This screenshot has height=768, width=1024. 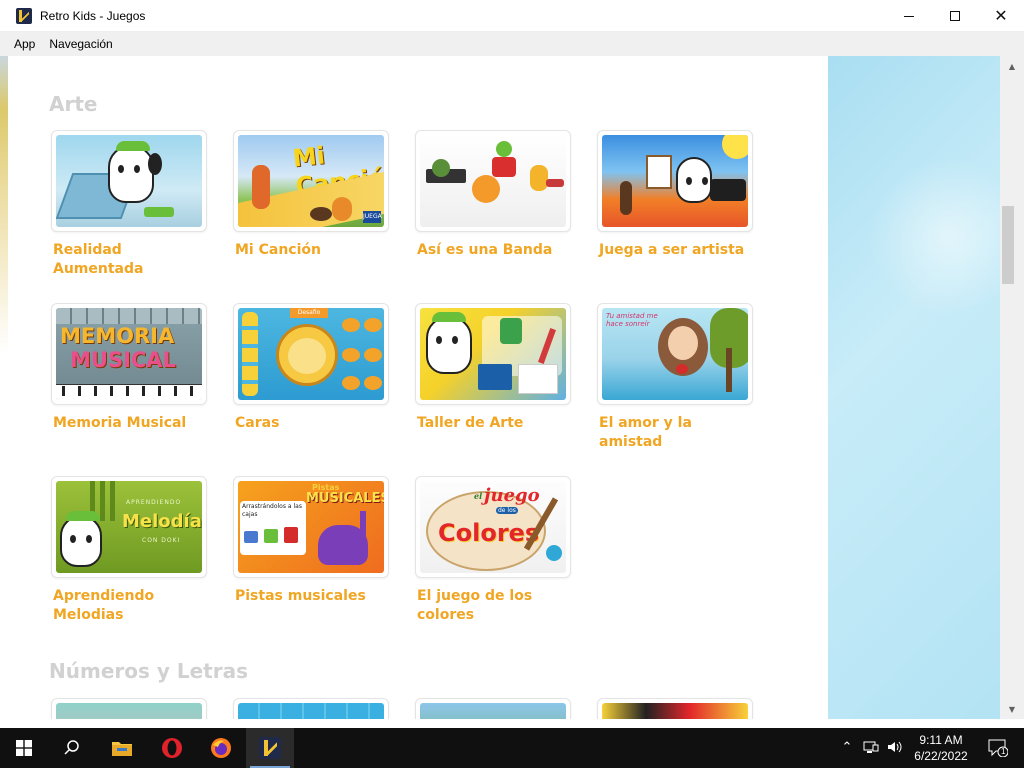 I want to click on volume-icon, so click(x=895, y=748).